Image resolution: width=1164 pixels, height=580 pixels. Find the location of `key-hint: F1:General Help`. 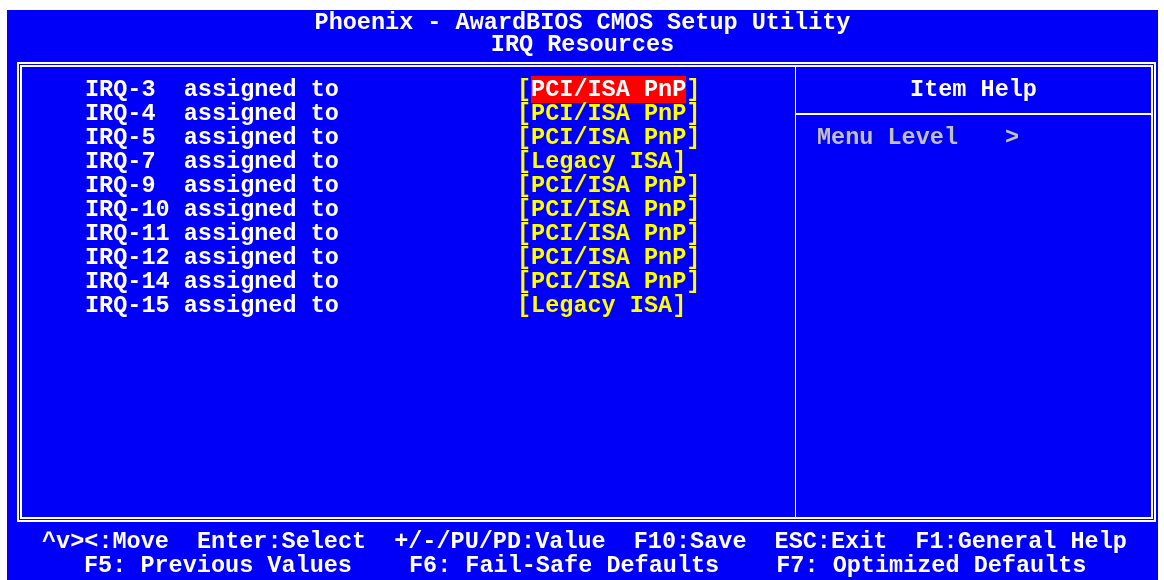

key-hint: F1:General Help is located at coordinates (1021, 542).